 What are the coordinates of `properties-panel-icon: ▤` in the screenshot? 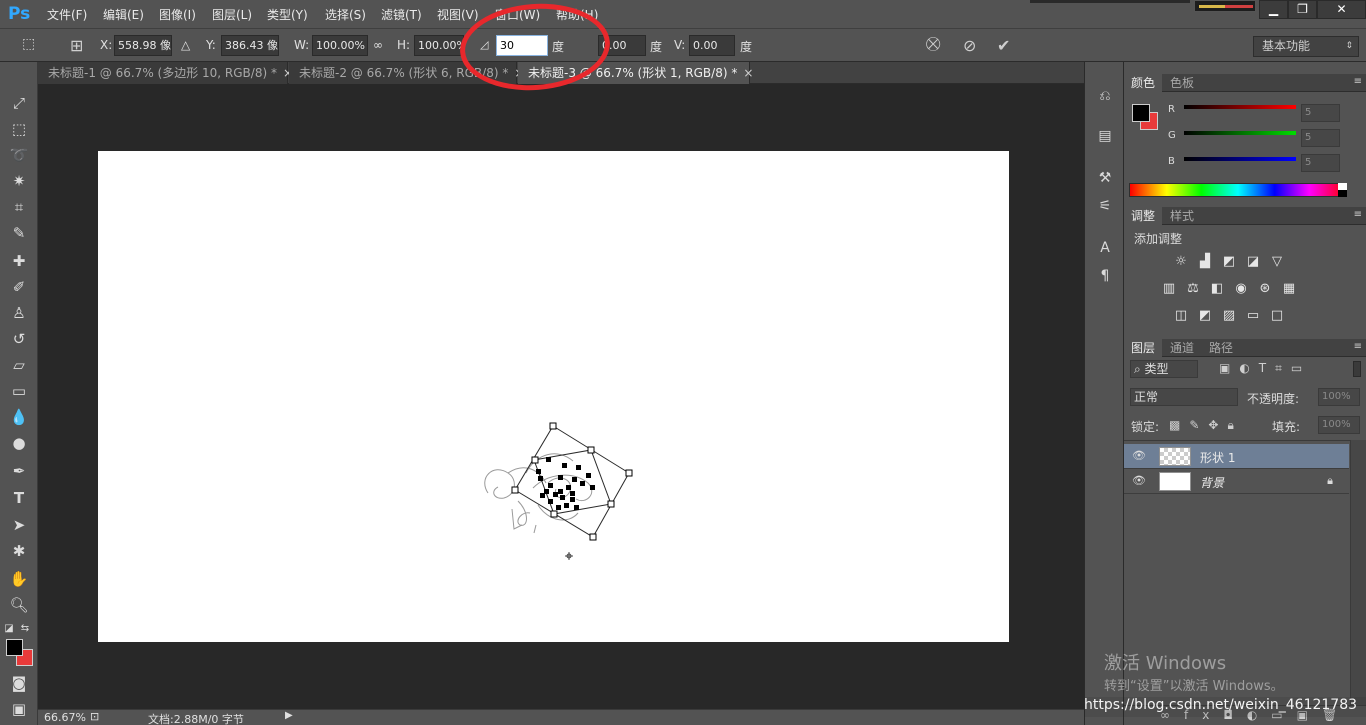 It's located at (1105, 138).